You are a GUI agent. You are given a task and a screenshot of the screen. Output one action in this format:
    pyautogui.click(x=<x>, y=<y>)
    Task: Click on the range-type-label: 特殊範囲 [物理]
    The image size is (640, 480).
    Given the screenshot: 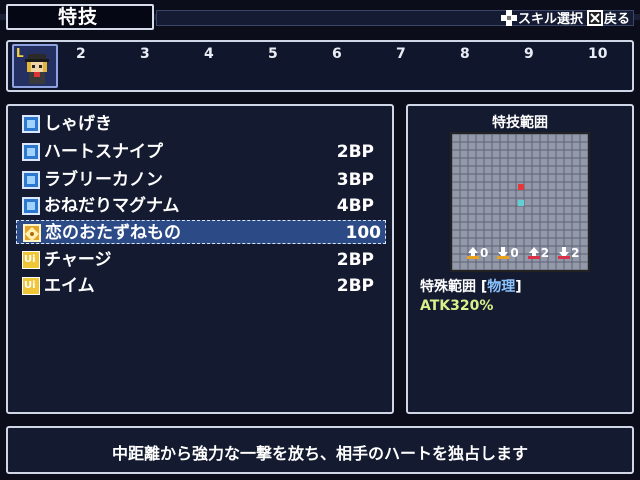 What is the action you would take?
    pyautogui.click(x=471, y=287)
    